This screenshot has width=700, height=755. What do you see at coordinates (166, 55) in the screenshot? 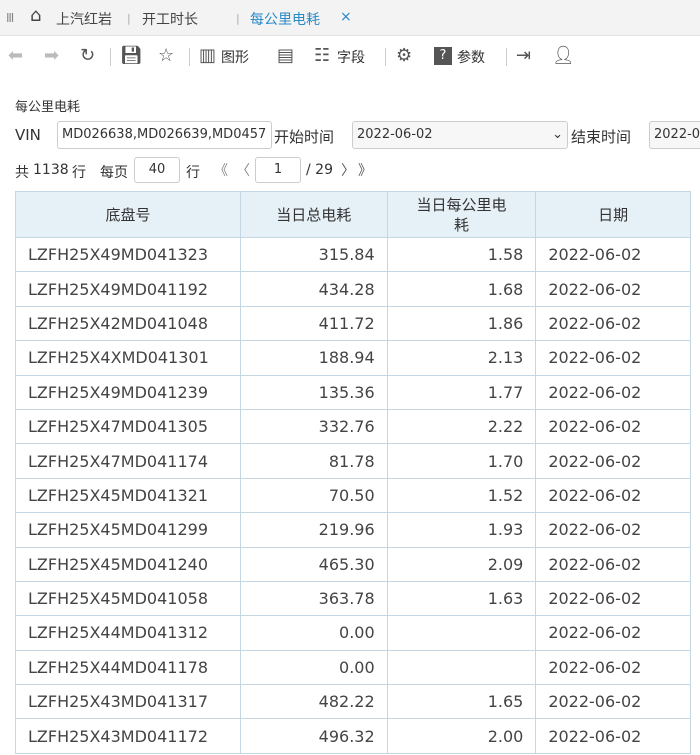
I see `star-icon: ☆` at bounding box center [166, 55].